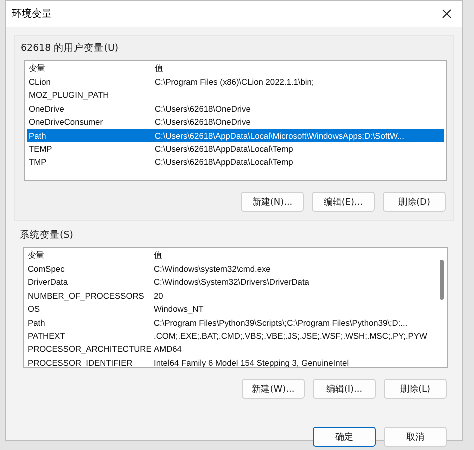 Image resolution: width=474 pixels, height=450 pixels. I want to click on variable-row: TEMP C:\Users\62618\AppData\Local\Temp, so click(235, 149).